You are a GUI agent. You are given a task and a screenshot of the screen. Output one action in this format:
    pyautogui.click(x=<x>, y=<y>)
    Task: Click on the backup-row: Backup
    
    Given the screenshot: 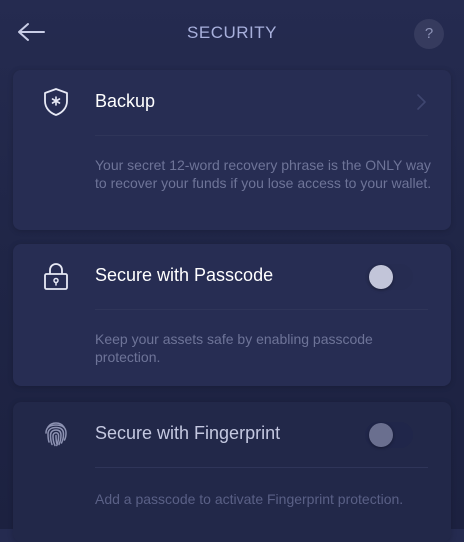 What is the action you would take?
    pyautogui.click(x=232, y=103)
    